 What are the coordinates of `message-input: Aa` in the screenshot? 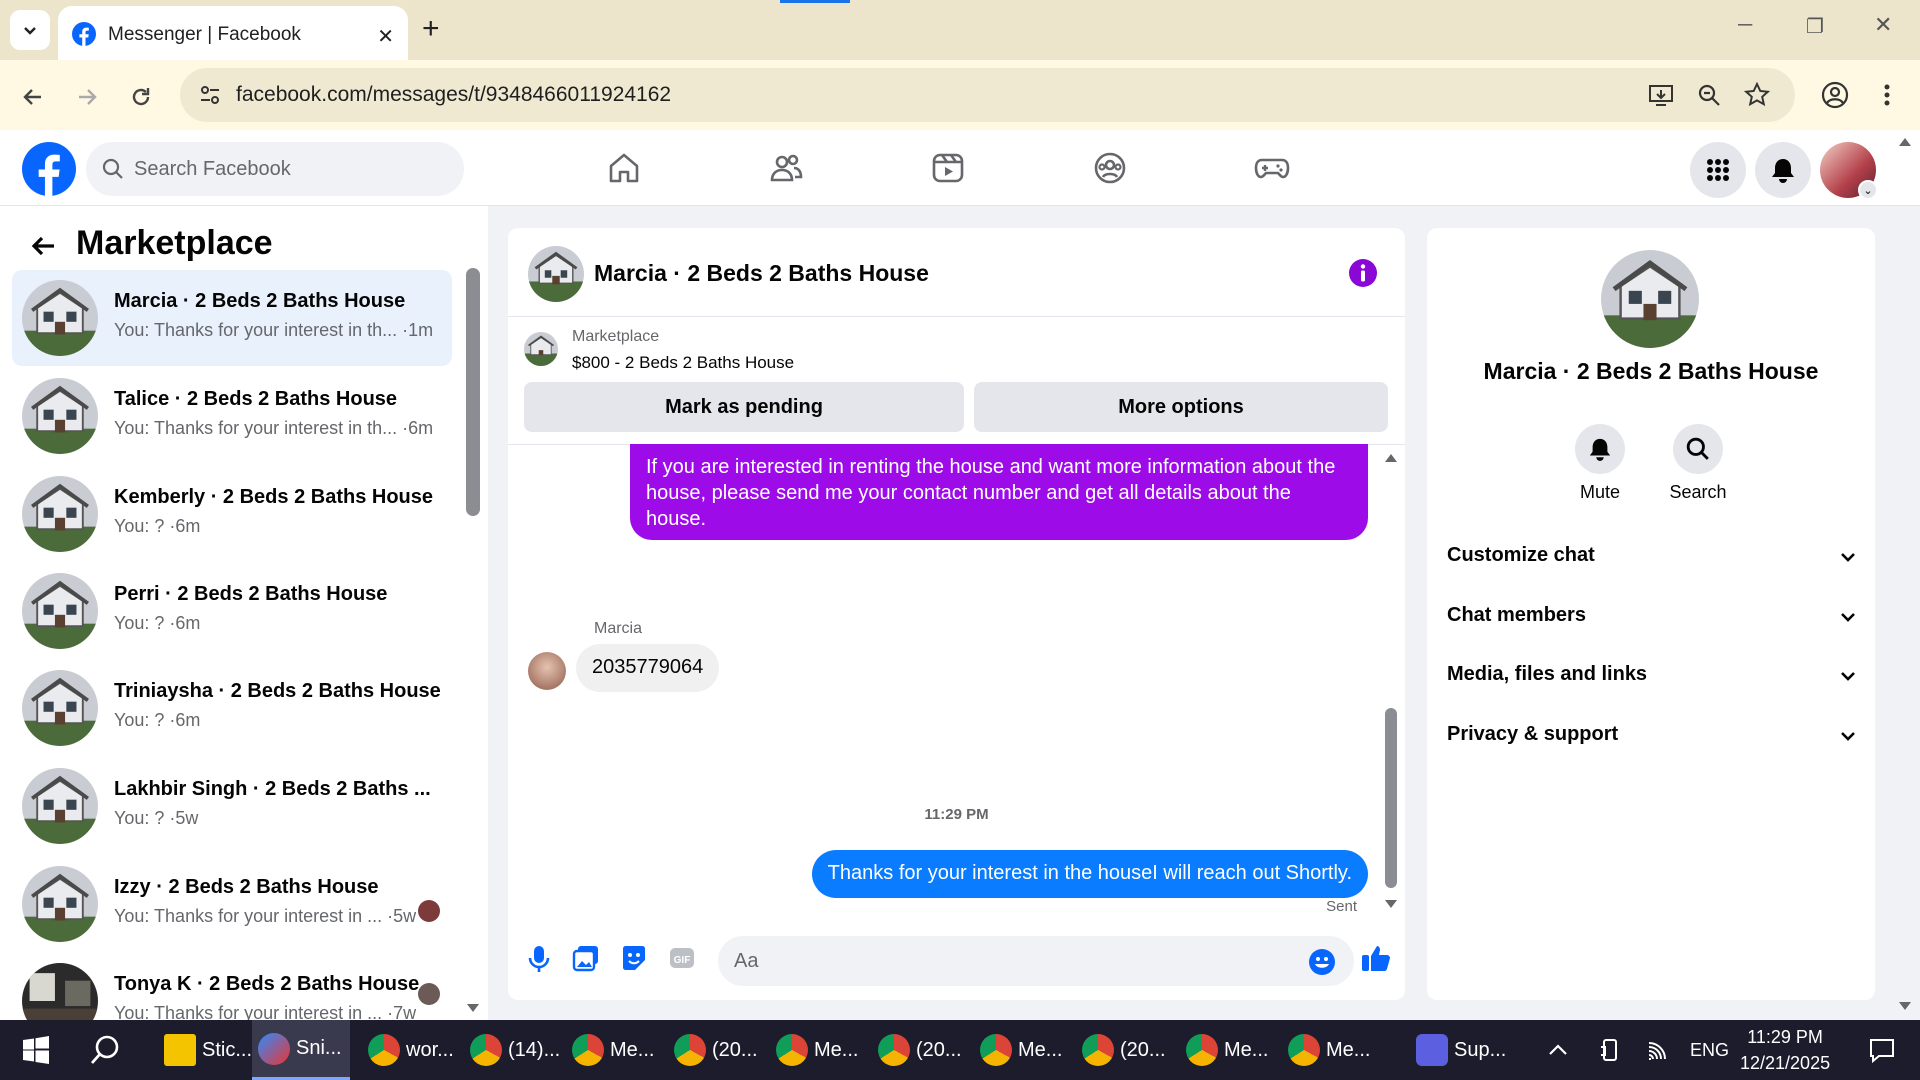 It's located at (1036, 961).